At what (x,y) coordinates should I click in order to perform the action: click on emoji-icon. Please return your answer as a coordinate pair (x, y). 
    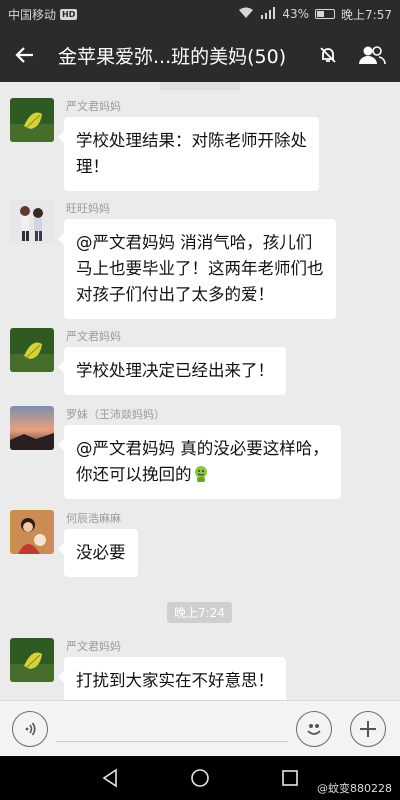
    Looking at the image, I should click on (201, 474).